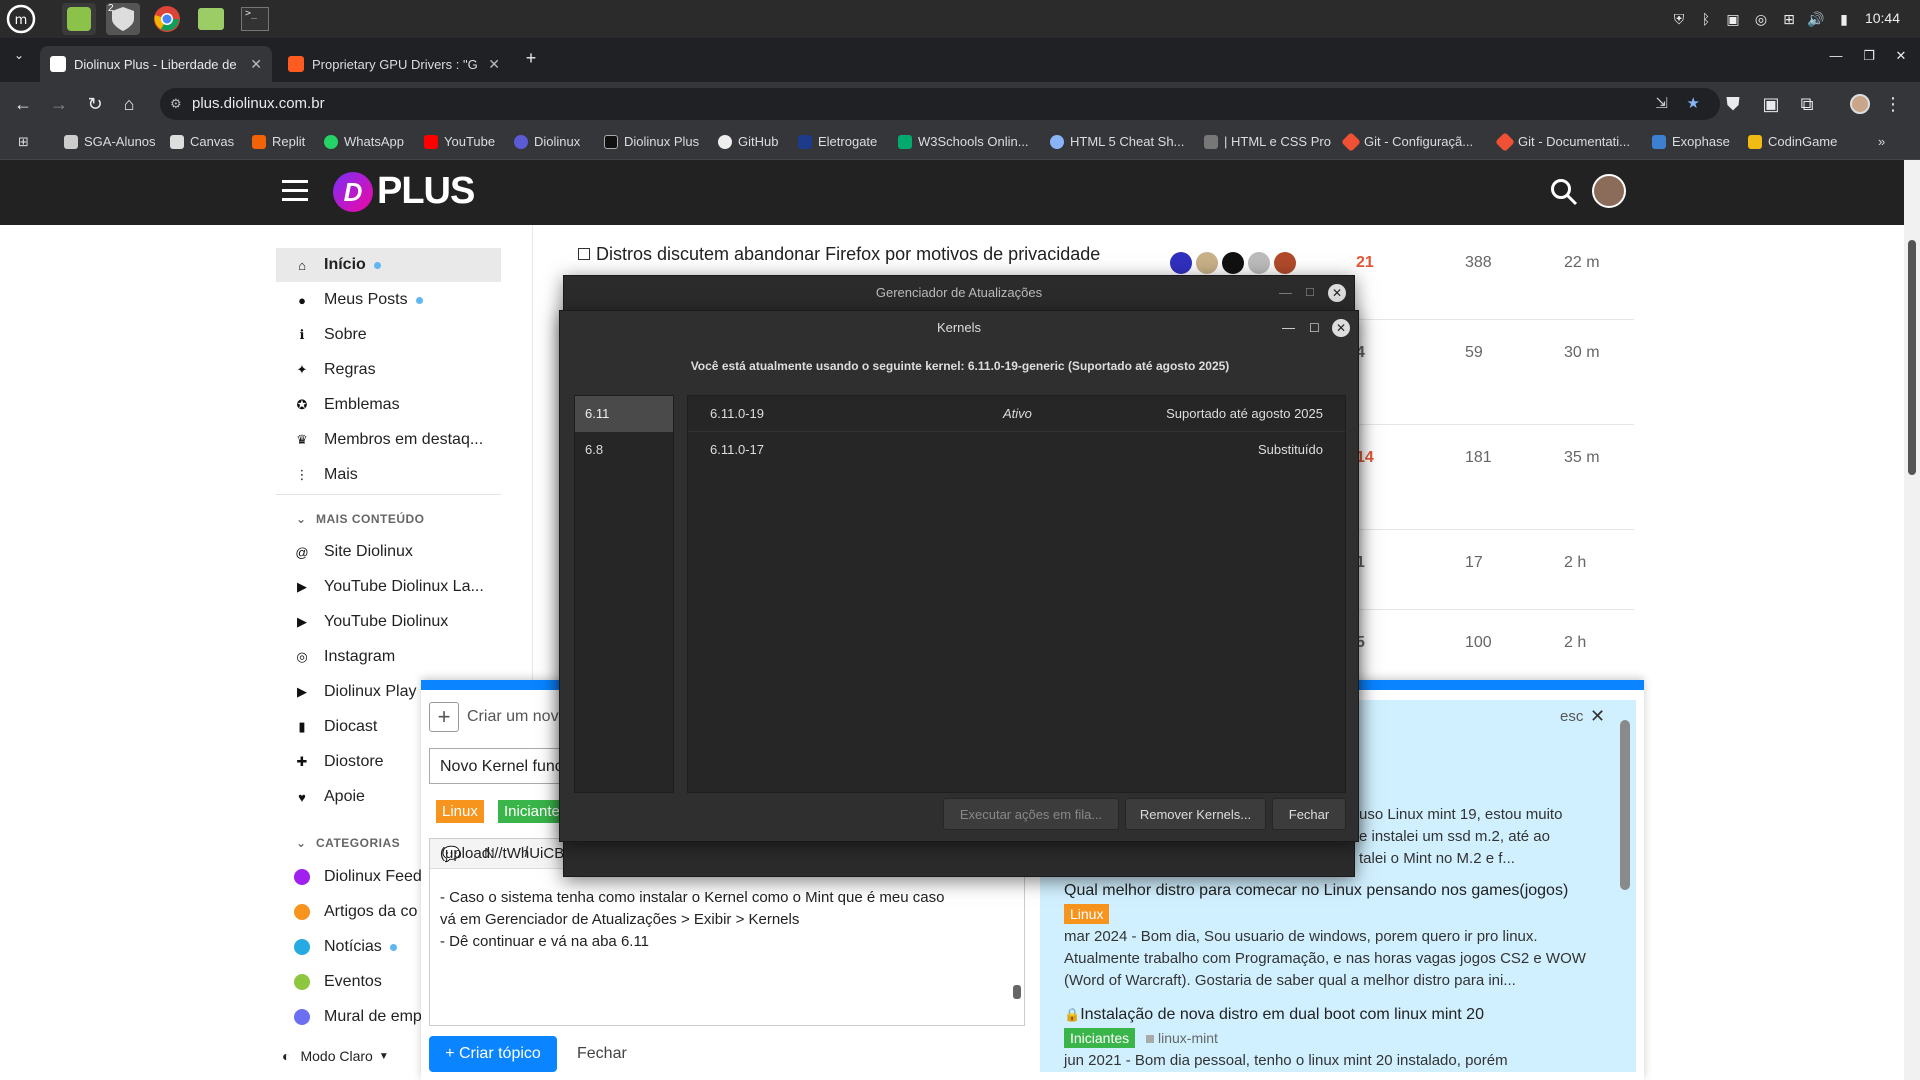 This screenshot has width=1920, height=1080. I want to click on series-item-6-8: 6.8, so click(624, 450).